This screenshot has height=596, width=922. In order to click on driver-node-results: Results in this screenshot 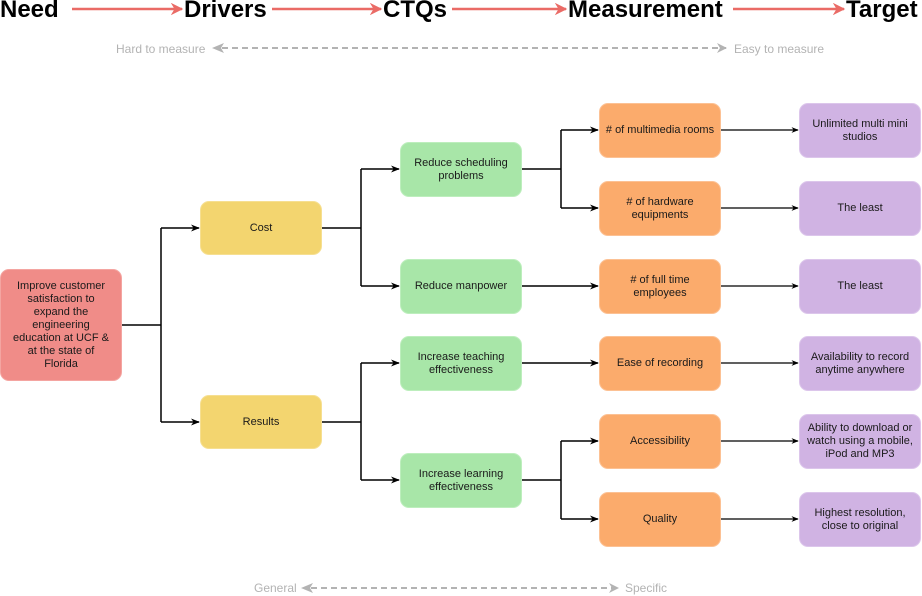, I will do `click(261, 422)`.